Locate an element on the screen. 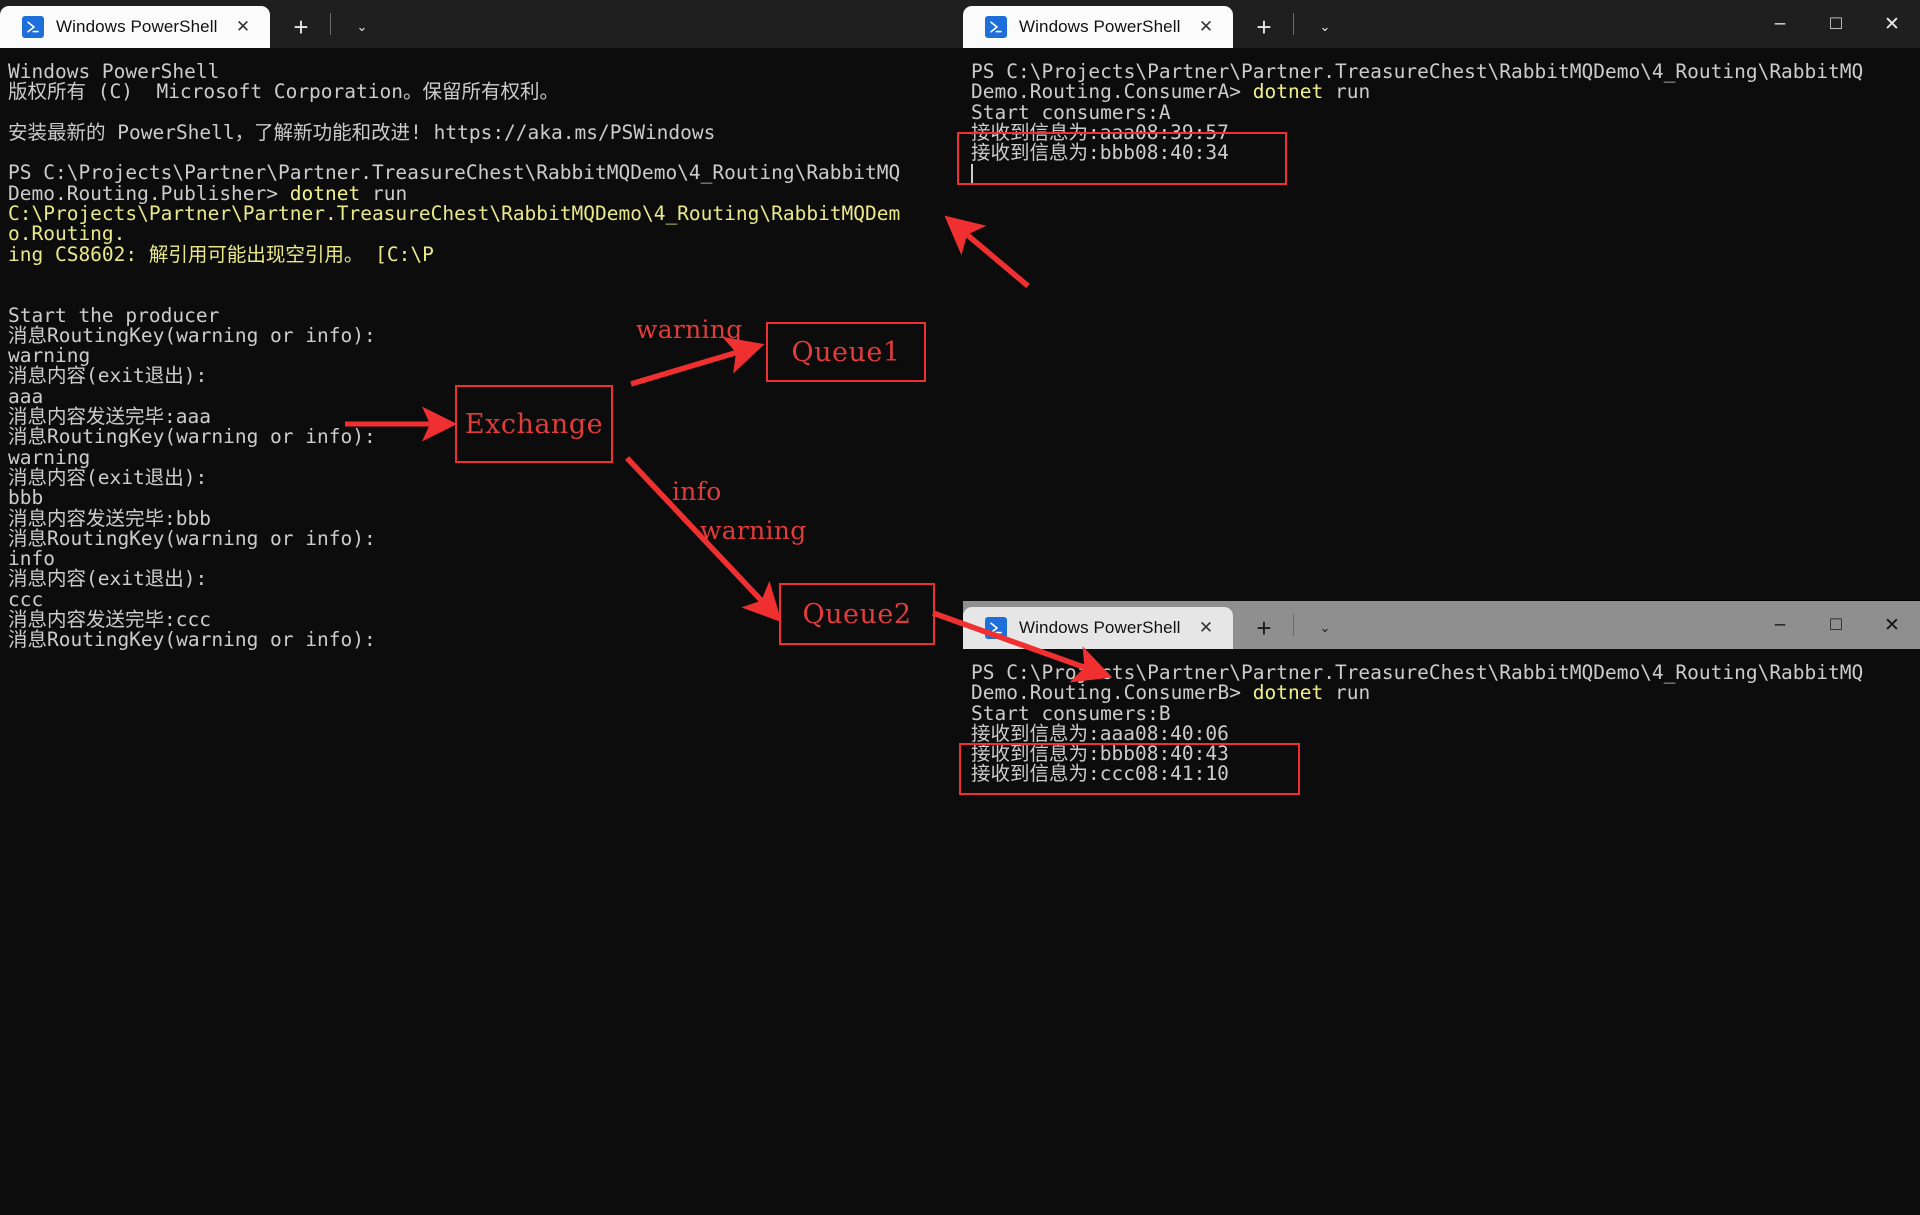  window-controls-consumer-b: – □ ✕ is located at coordinates (1836, 625).